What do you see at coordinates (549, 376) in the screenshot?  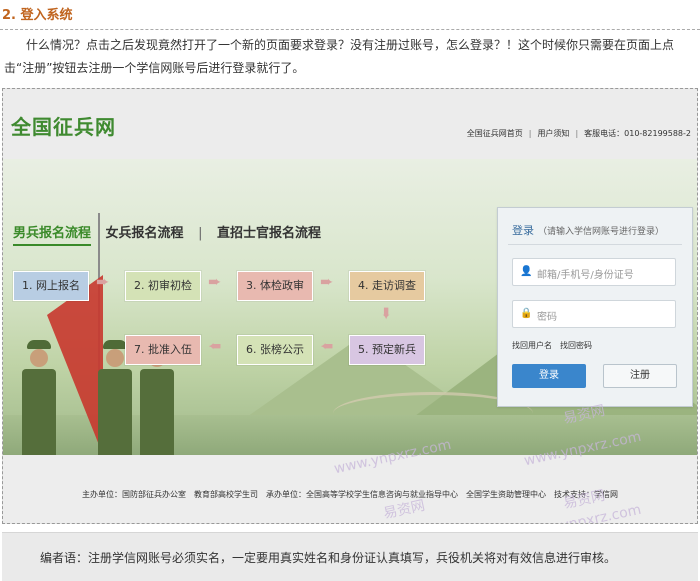 I see `login-button: 登录` at bounding box center [549, 376].